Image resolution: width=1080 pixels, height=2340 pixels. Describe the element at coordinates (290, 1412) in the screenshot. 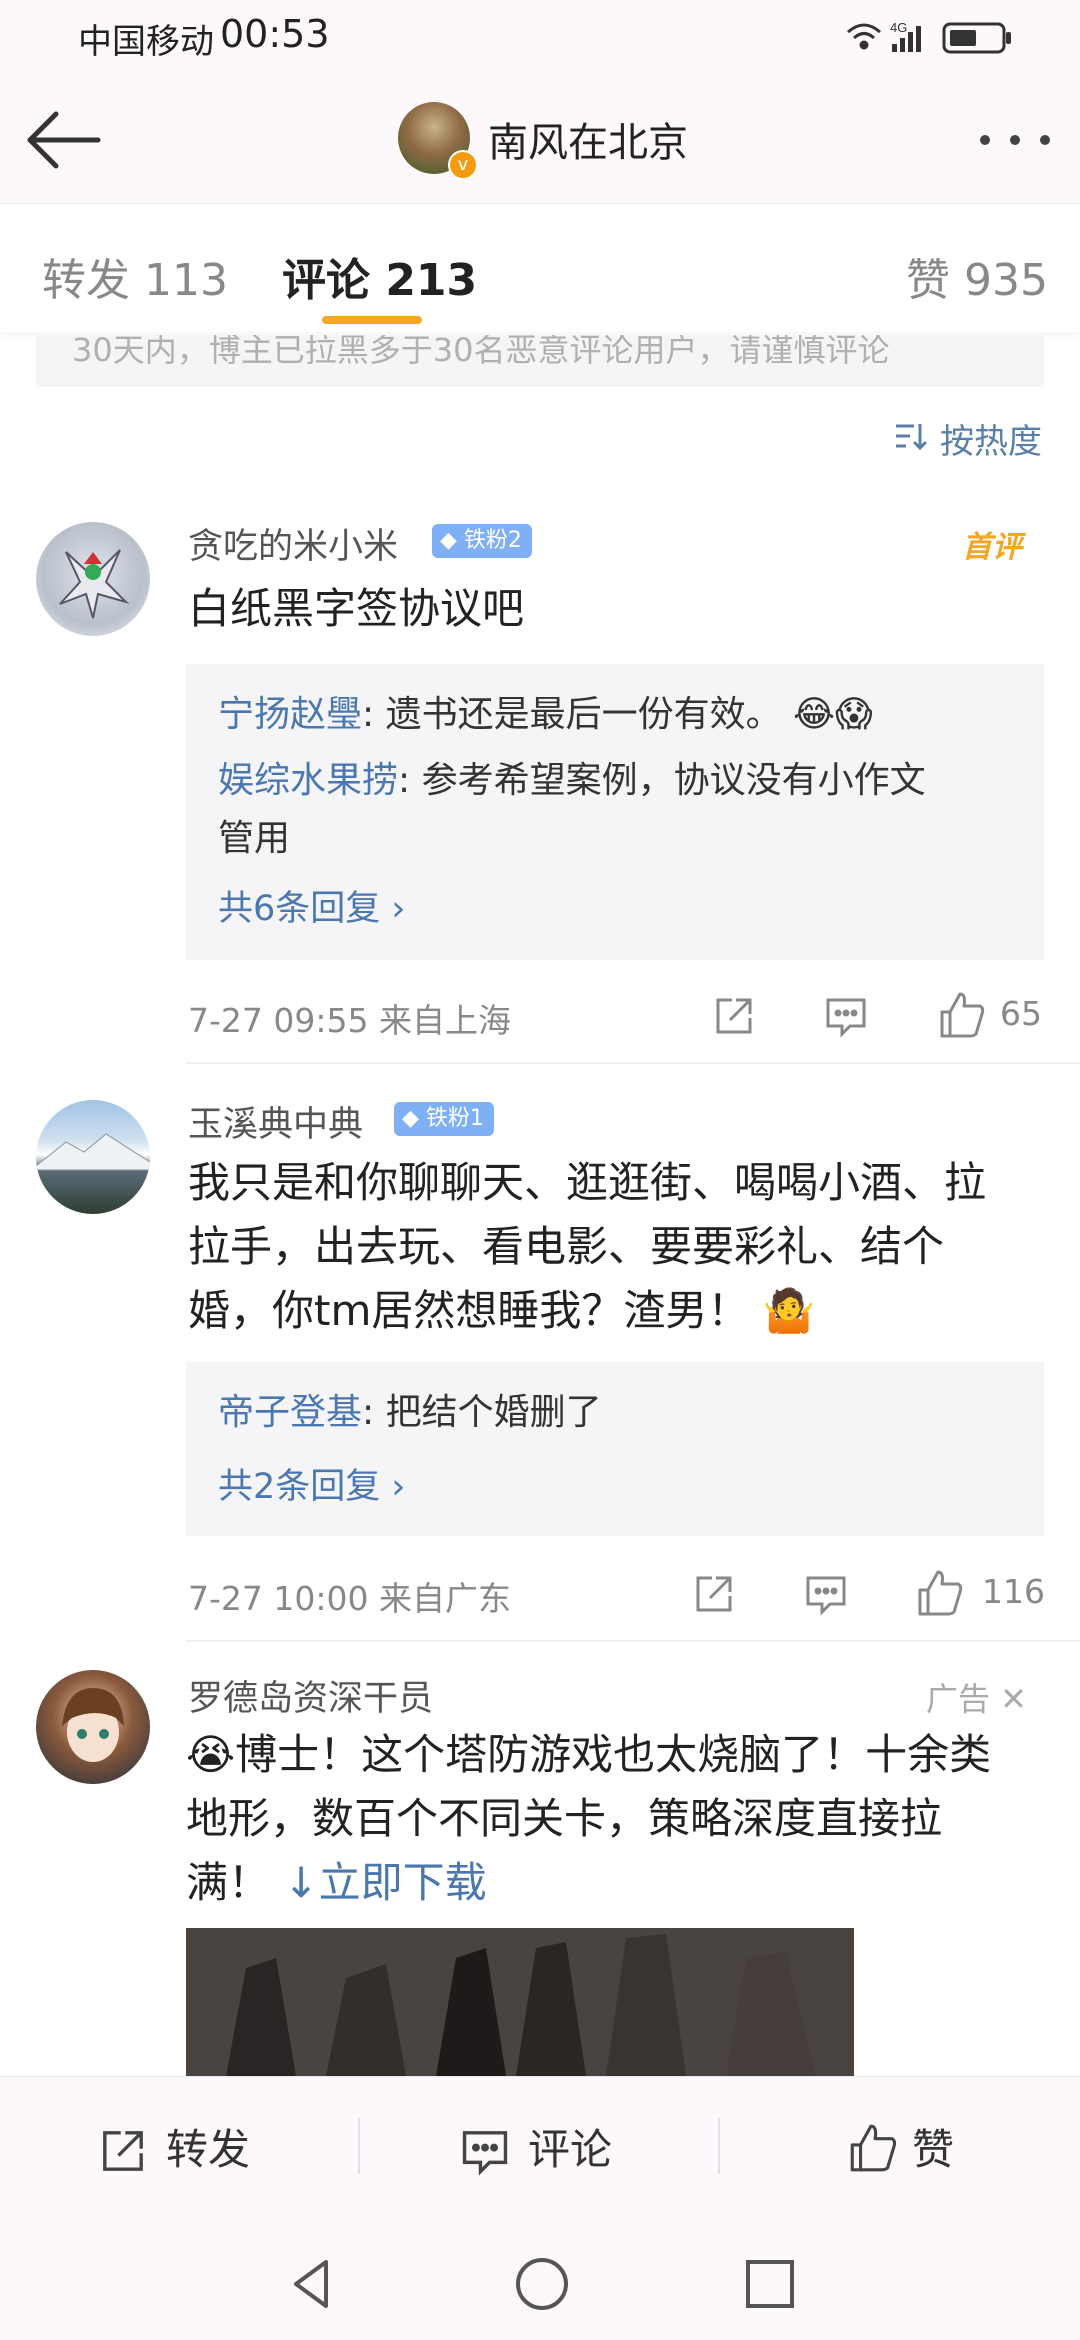

I see `reply-author: 帝子登基` at that location.